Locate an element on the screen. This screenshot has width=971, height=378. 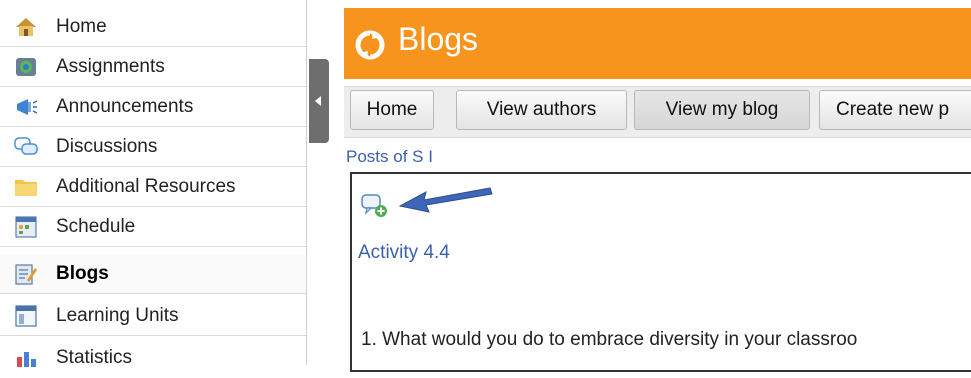
schedule-icon is located at coordinates (26, 227).